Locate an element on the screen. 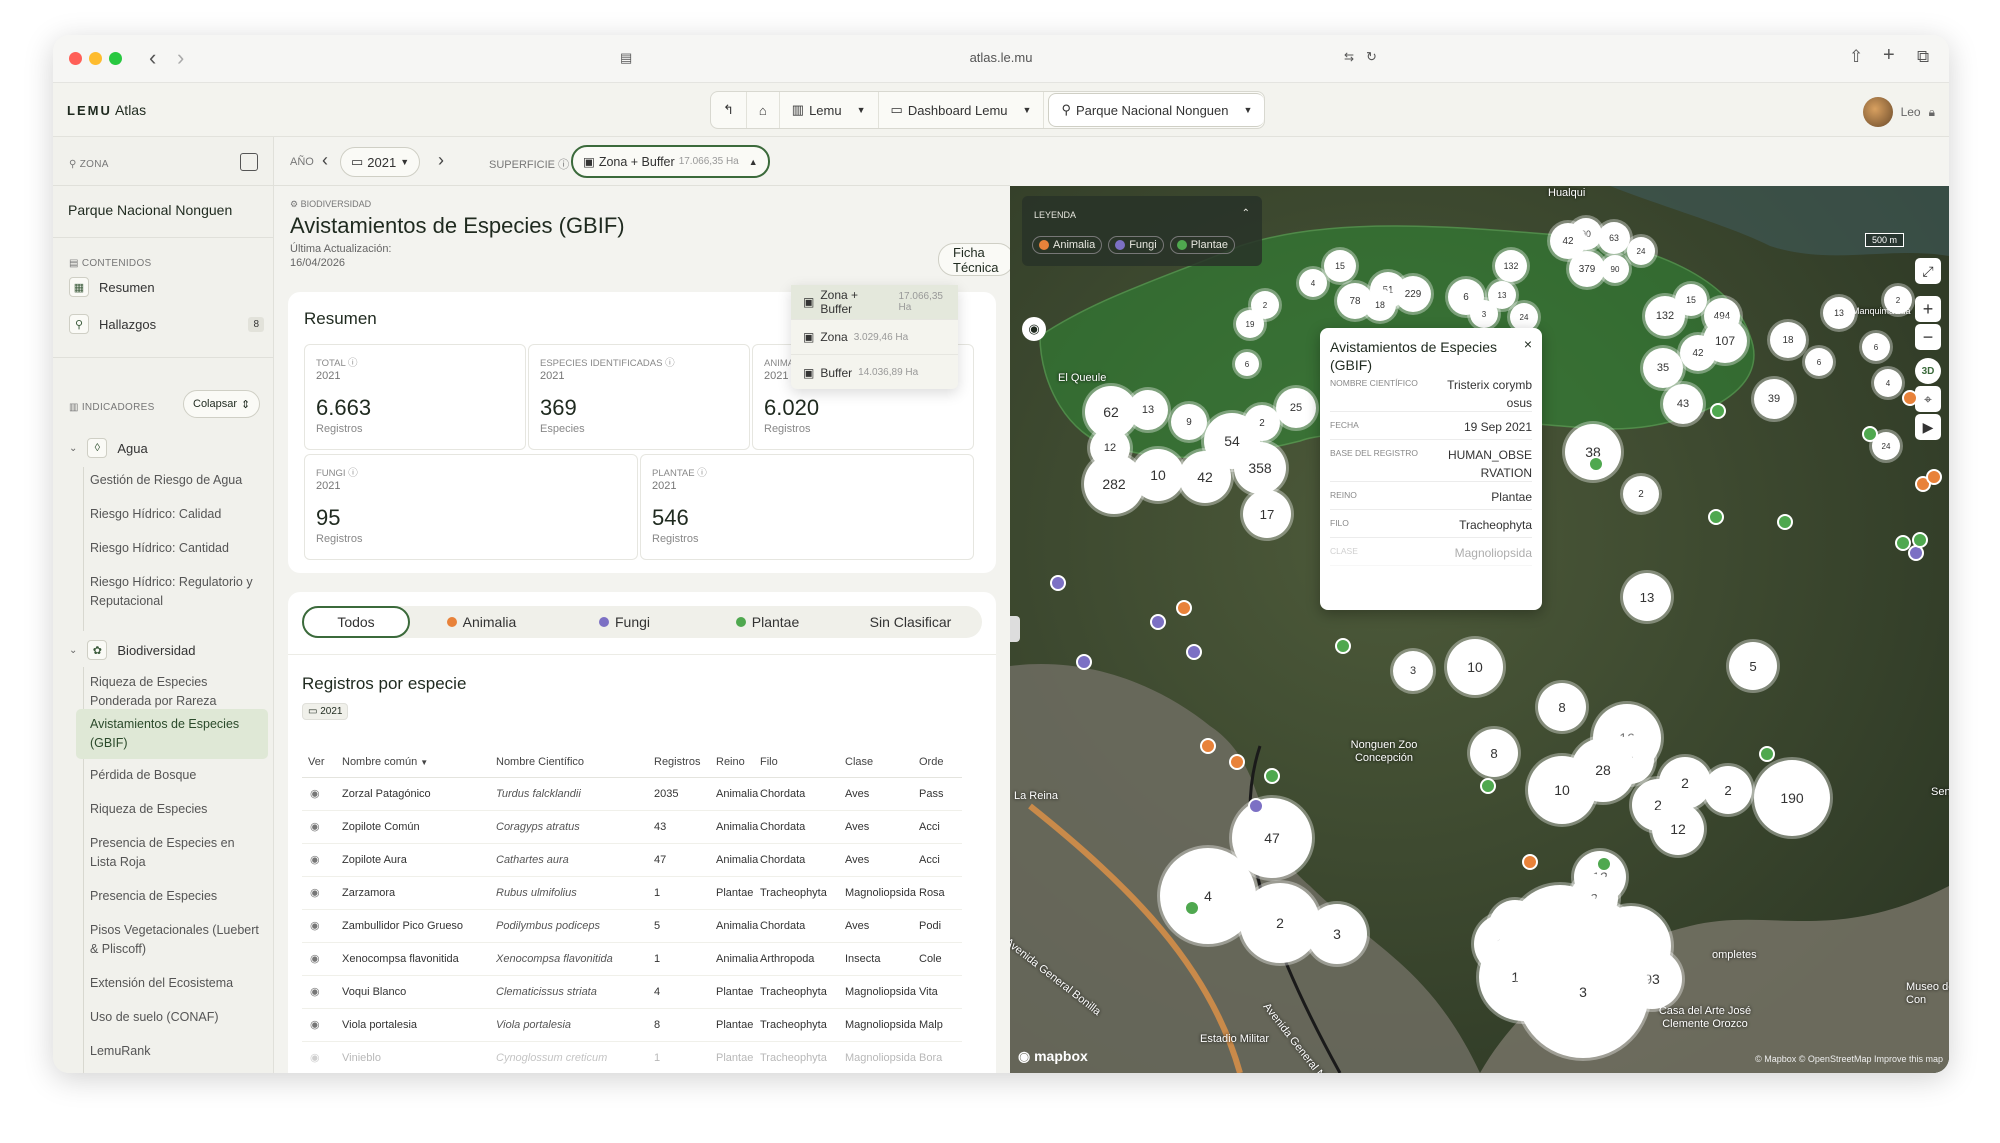 The width and height of the screenshot is (2000, 1143). new-tab-icon: + is located at coordinates (1889, 55).